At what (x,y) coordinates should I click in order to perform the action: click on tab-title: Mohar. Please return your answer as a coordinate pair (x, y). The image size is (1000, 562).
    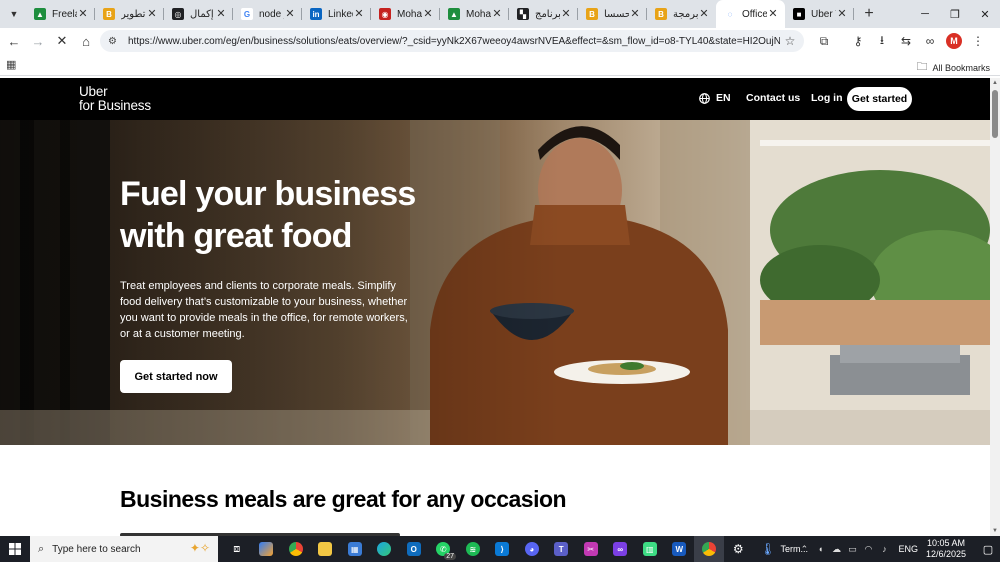
    Looking at the image, I should click on (478, 14).